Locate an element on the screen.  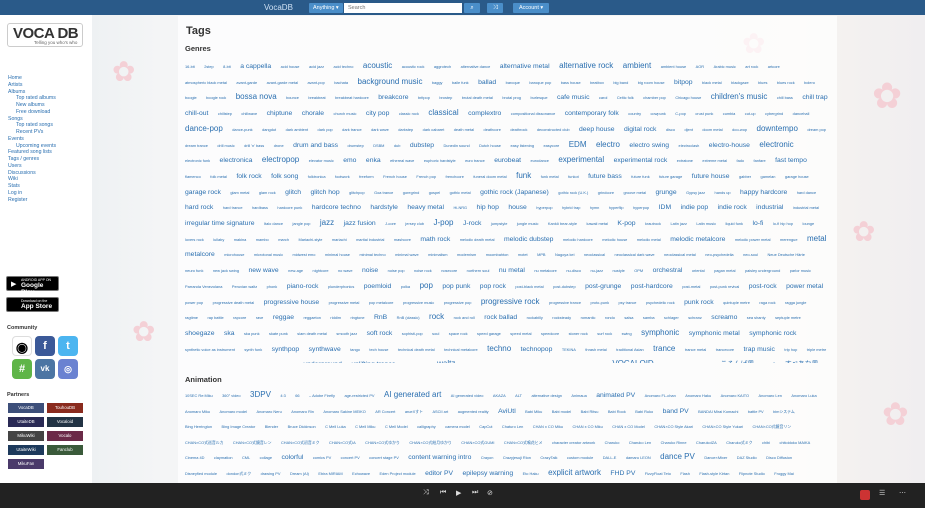
tag-link: speedcore is located at coordinates (550, 333).